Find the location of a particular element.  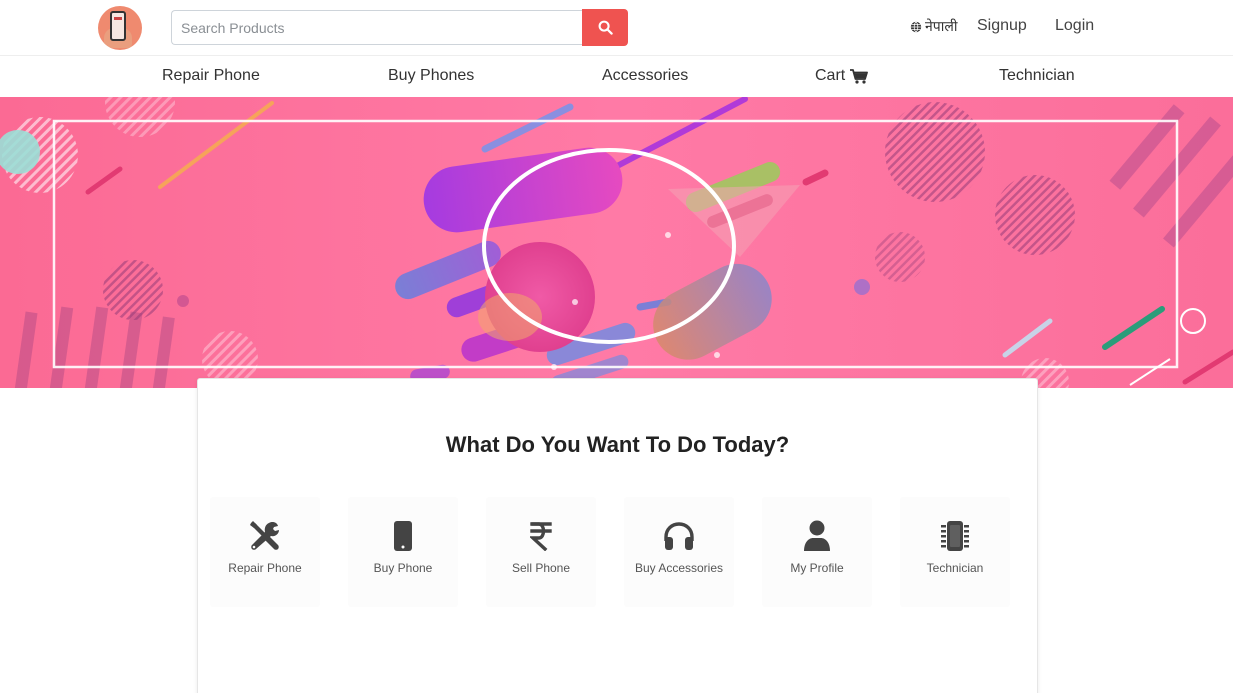

nav-item-label: Accessories is located at coordinates (645, 75).